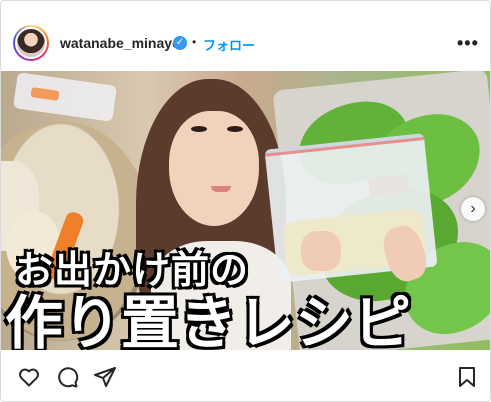 The image size is (491, 402). Describe the element at coordinates (388, 184) in the screenshot. I see `bag-label` at that location.